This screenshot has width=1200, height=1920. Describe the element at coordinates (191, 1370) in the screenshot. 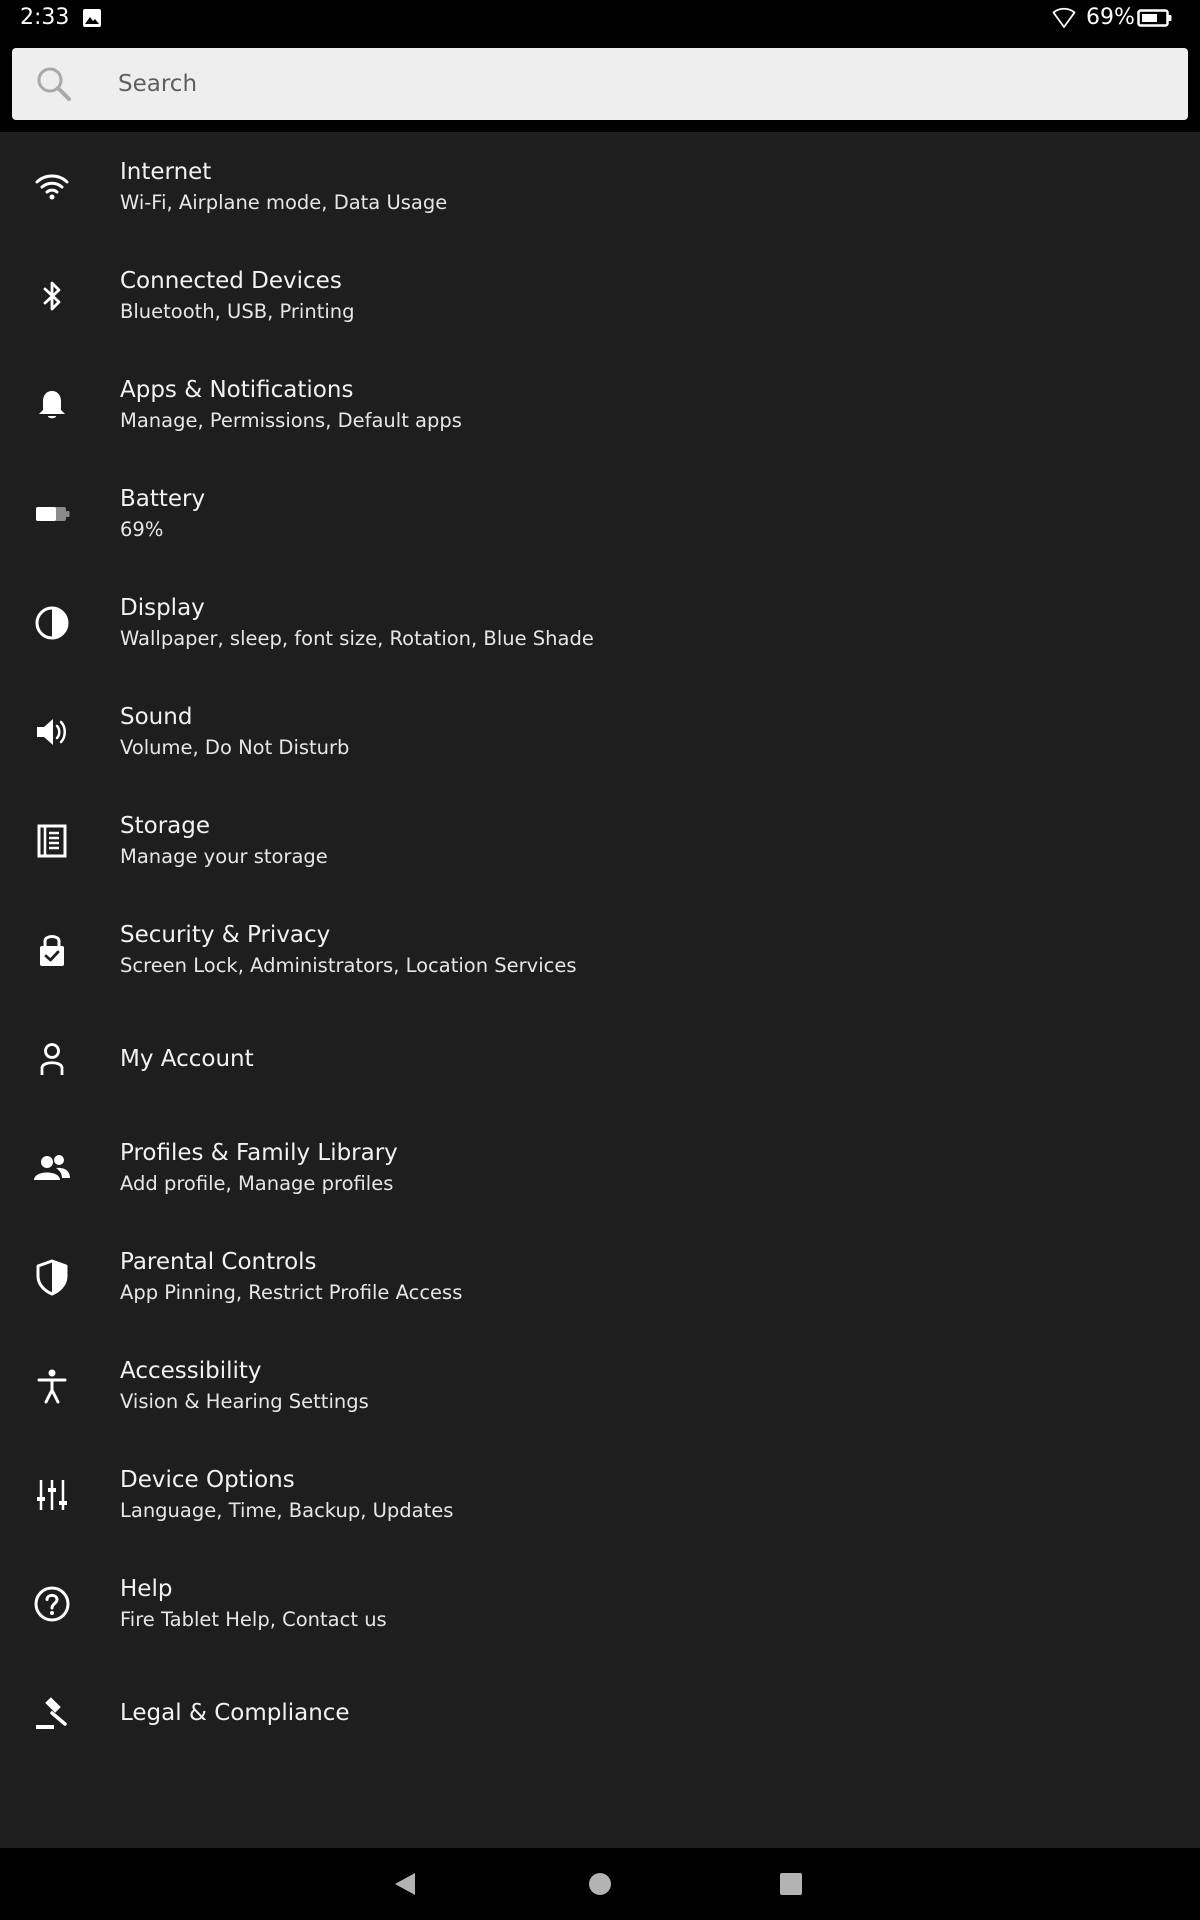

I see `setting-title: Accessibility` at that location.